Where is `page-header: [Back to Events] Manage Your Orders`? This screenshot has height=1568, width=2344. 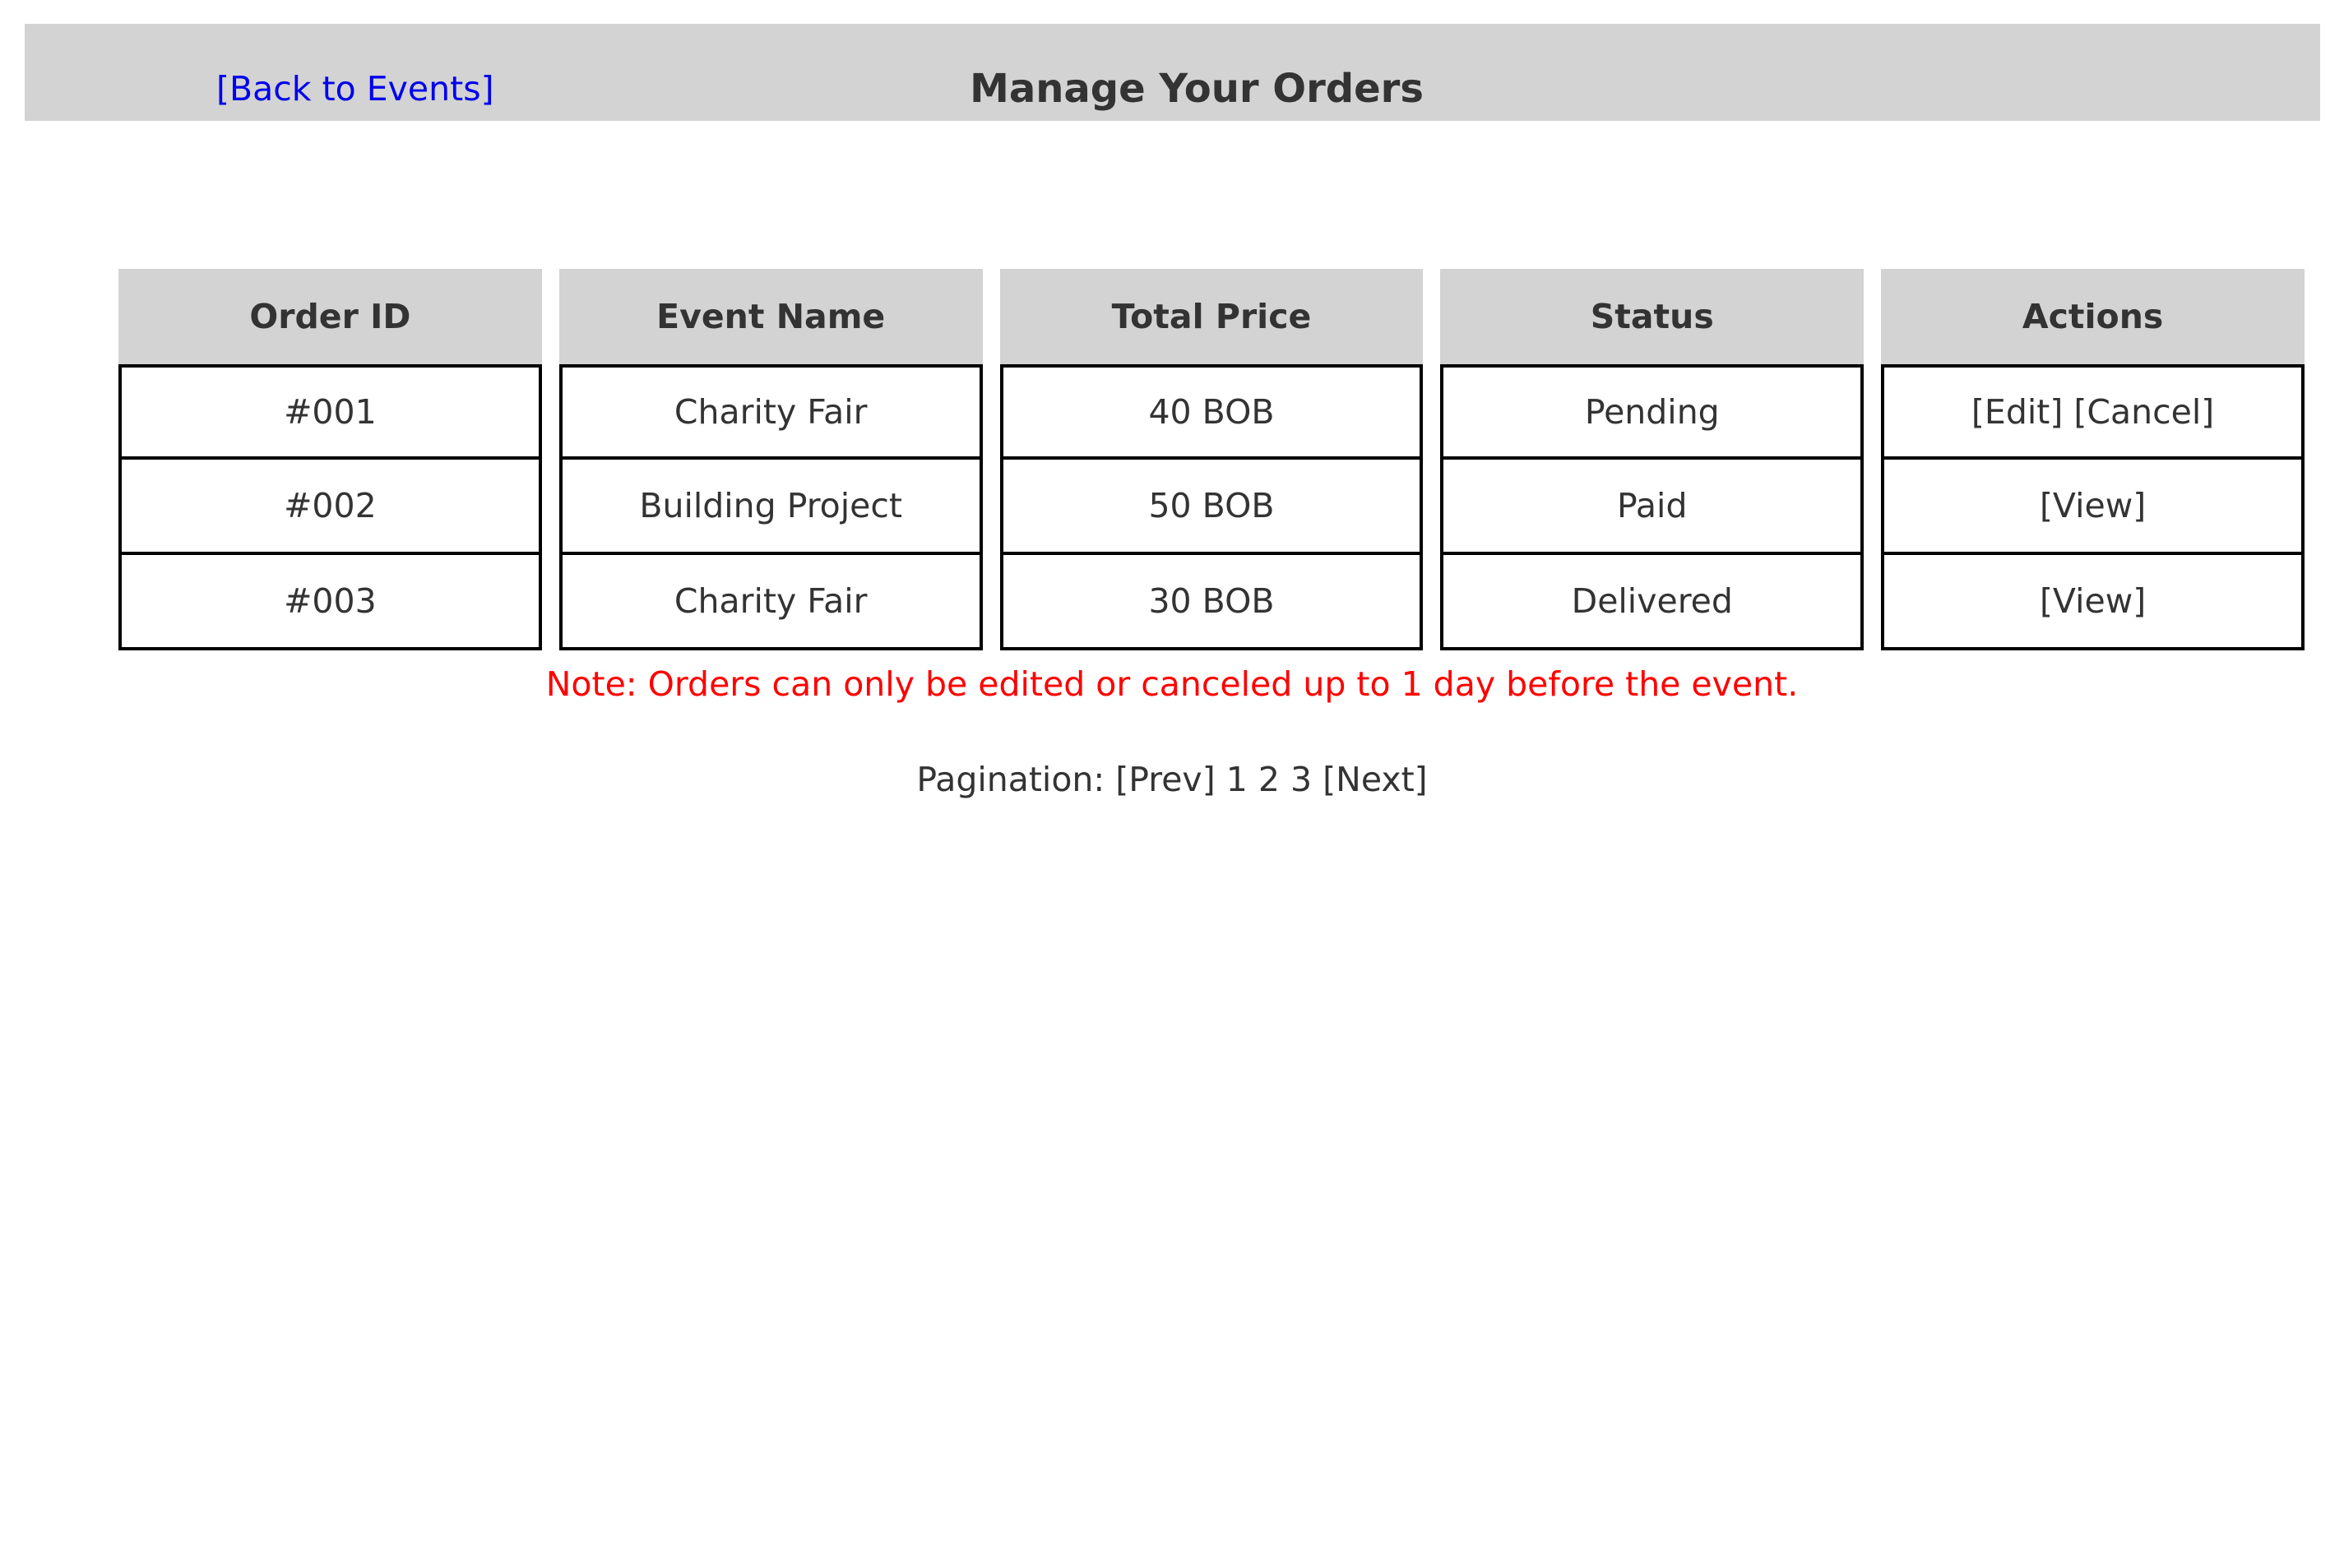 page-header: [Back to Events] Manage Your Orders is located at coordinates (1172, 72).